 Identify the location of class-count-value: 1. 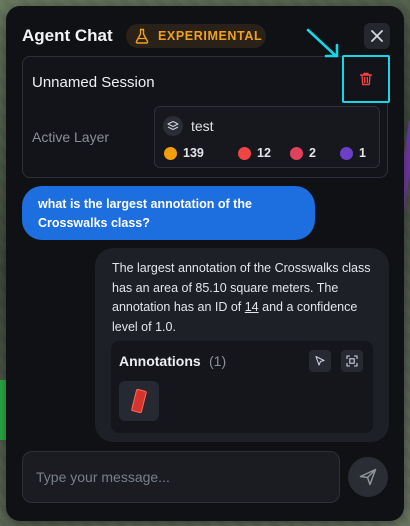
(362, 153).